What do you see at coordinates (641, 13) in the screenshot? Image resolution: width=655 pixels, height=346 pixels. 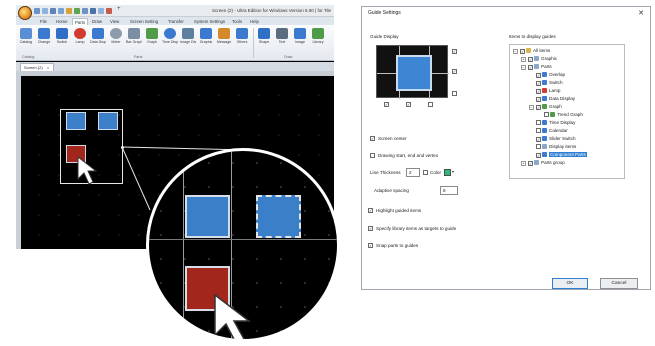 I see `close-icon: ✕` at bounding box center [641, 13].